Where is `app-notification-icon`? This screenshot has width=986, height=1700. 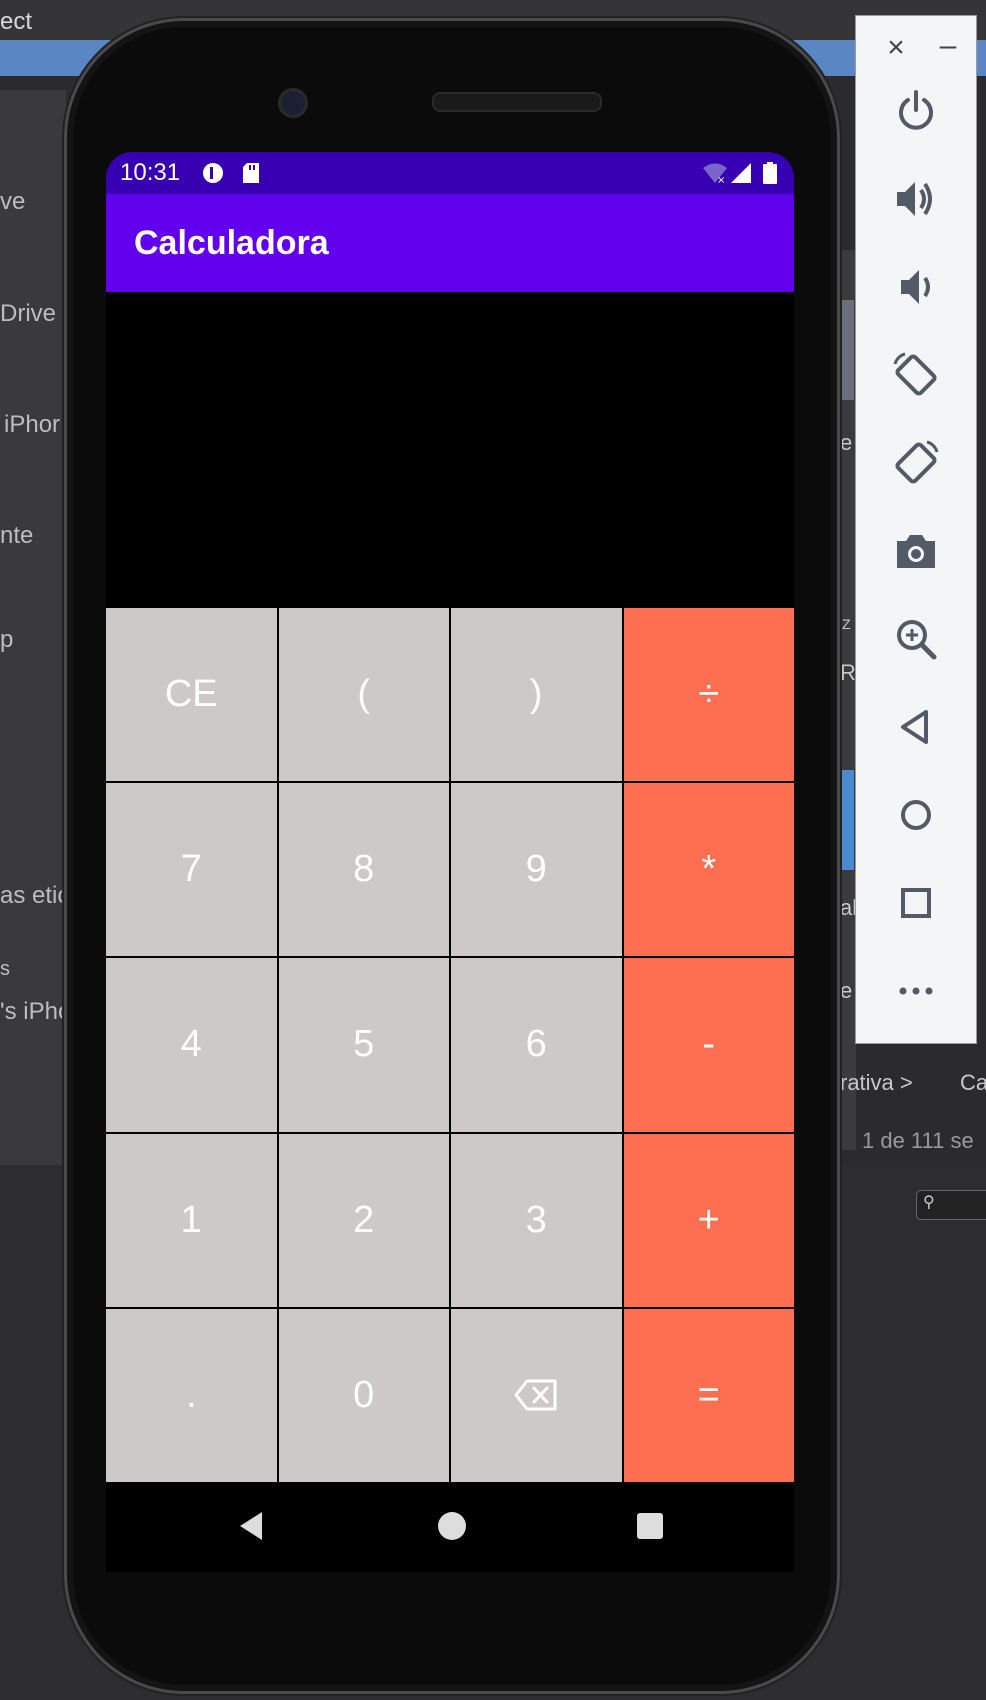 app-notification-icon is located at coordinates (213, 173).